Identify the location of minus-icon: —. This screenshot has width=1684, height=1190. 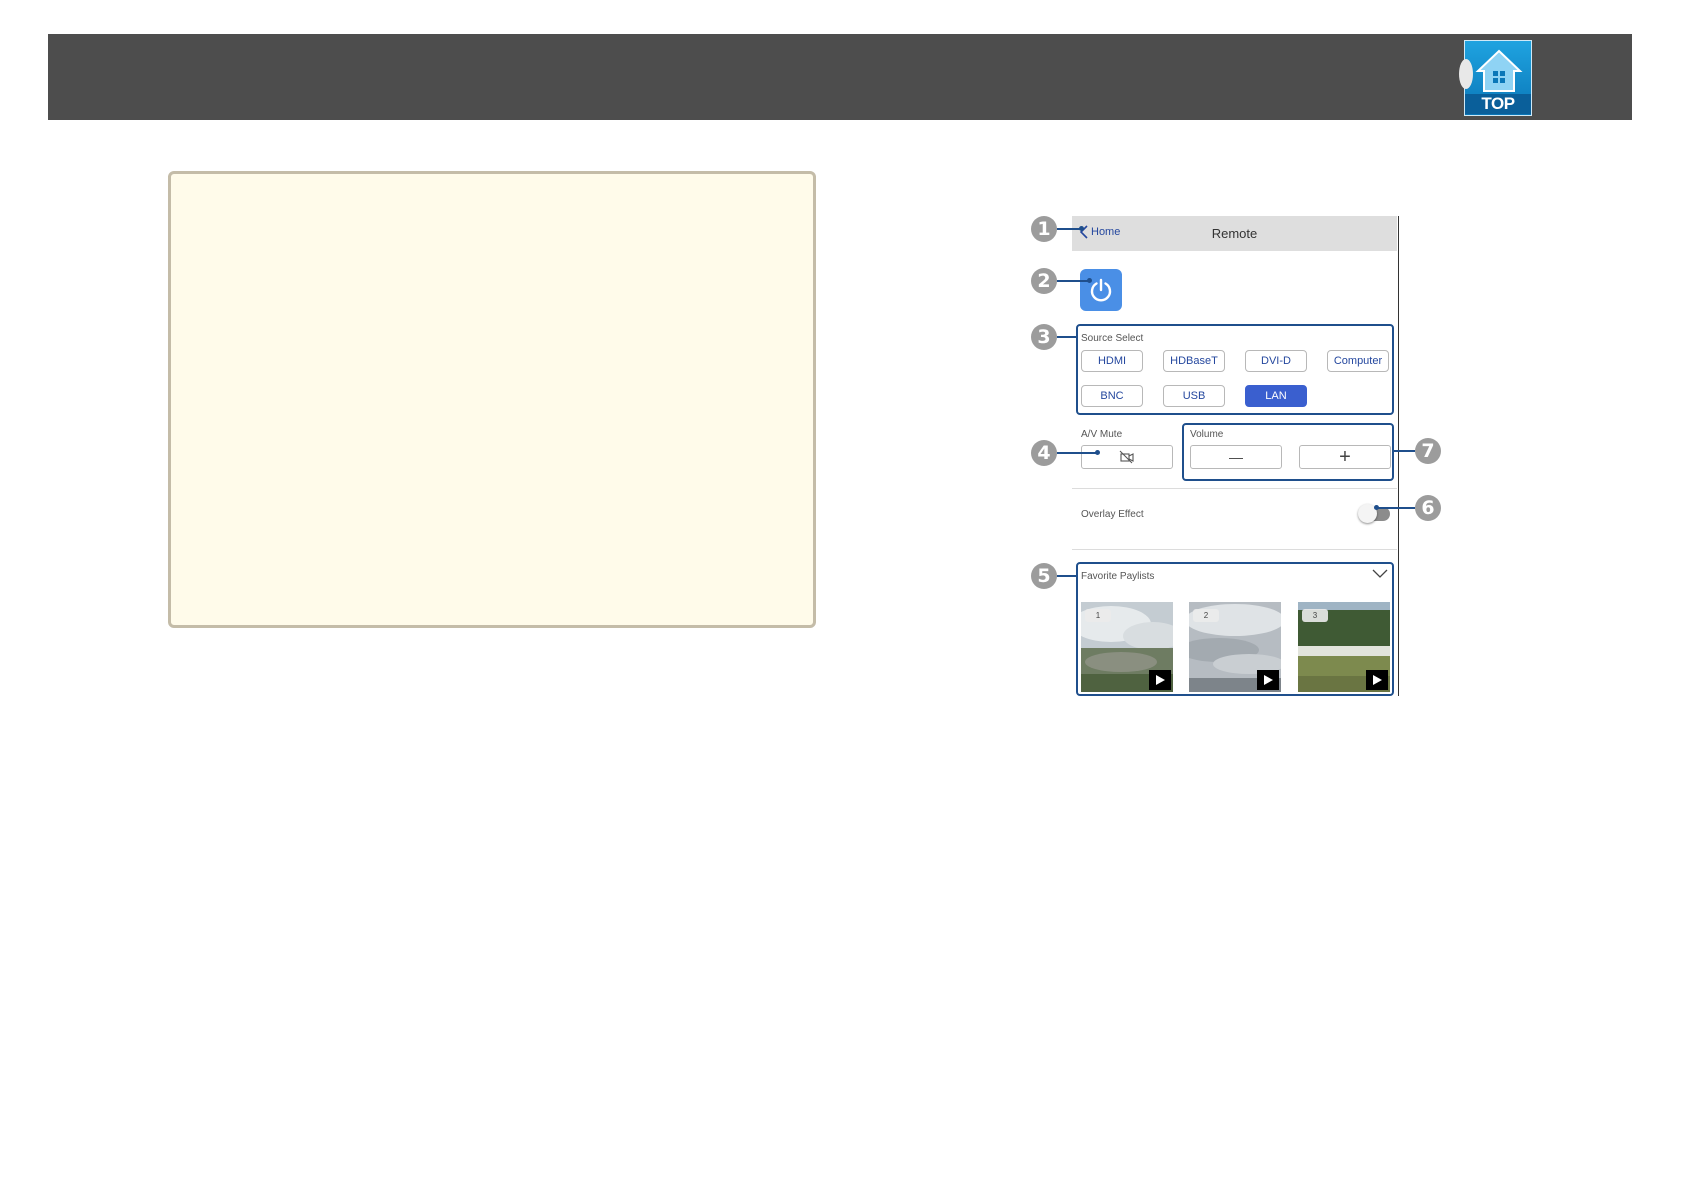
(1236, 457).